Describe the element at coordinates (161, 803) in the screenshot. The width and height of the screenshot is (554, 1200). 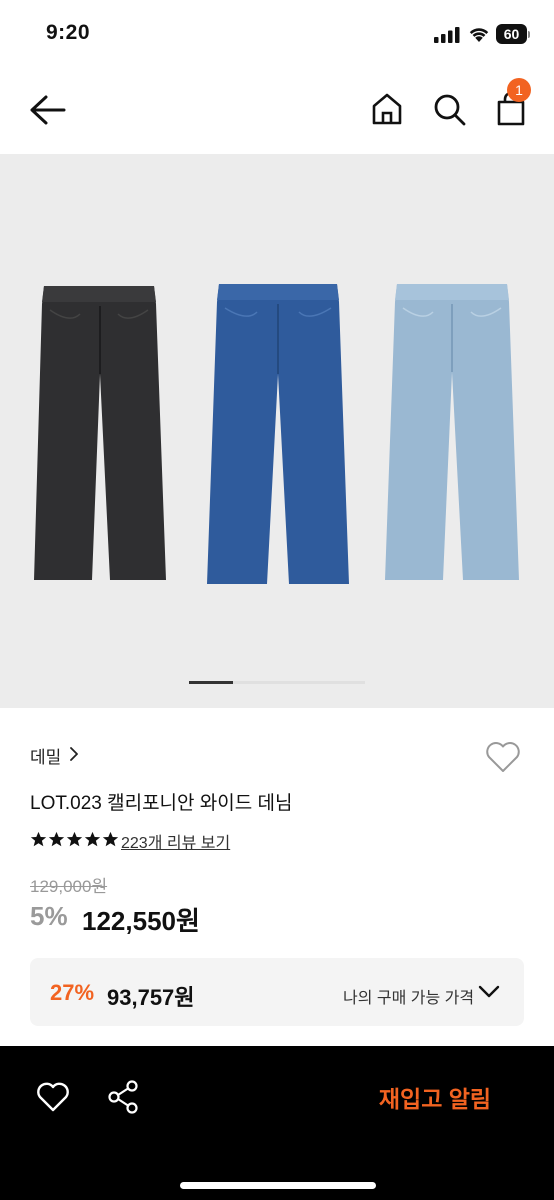
I see `product-title: LOT.023 캘리포니안 와이드 데님` at that location.